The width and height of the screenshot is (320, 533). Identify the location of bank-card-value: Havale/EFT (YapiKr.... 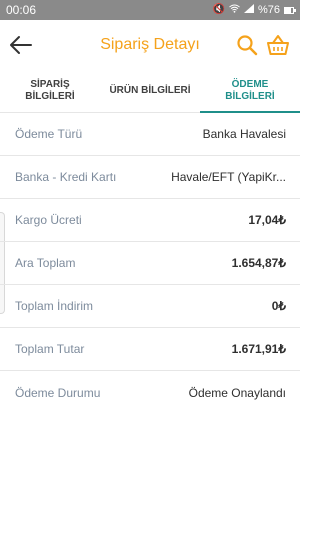
(228, 177).